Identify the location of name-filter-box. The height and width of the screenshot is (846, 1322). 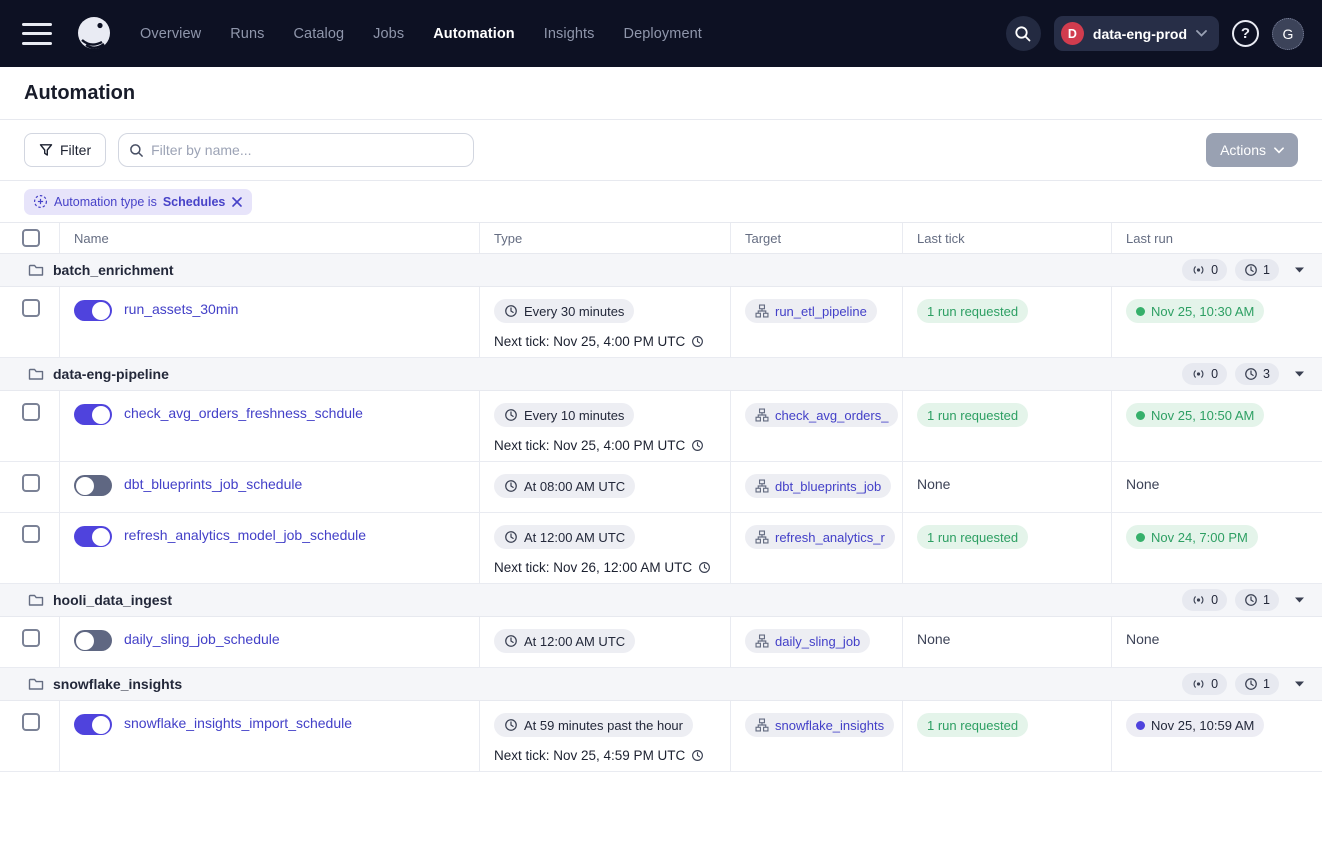
(296, 150).